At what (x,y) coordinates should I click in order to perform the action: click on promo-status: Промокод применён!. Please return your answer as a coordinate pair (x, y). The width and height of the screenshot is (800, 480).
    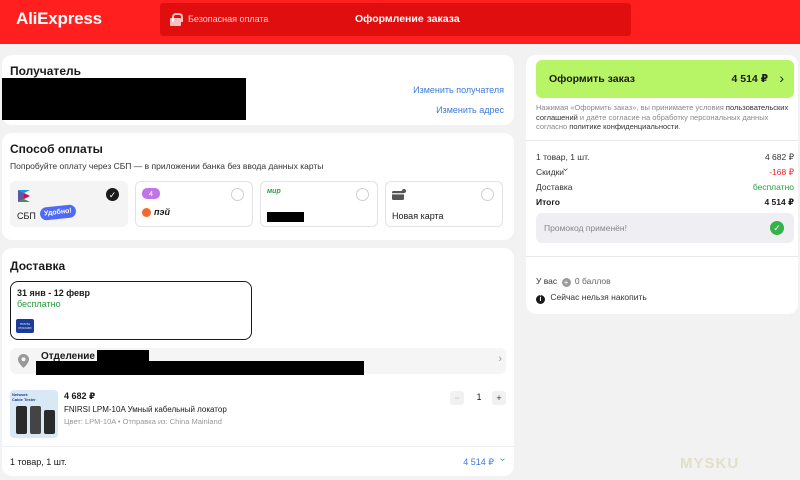
    Looking at the image, I should click on (585, 228).